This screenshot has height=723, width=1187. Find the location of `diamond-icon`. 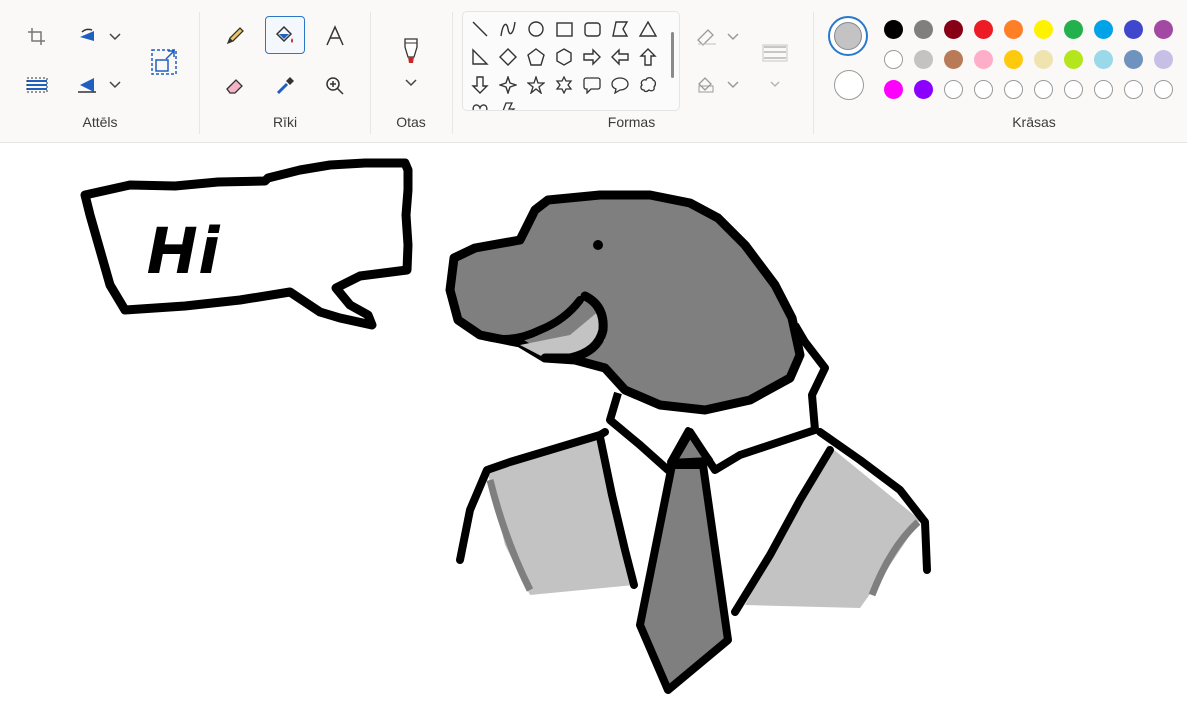

diamond-icon is located at coordinates (508, 57).